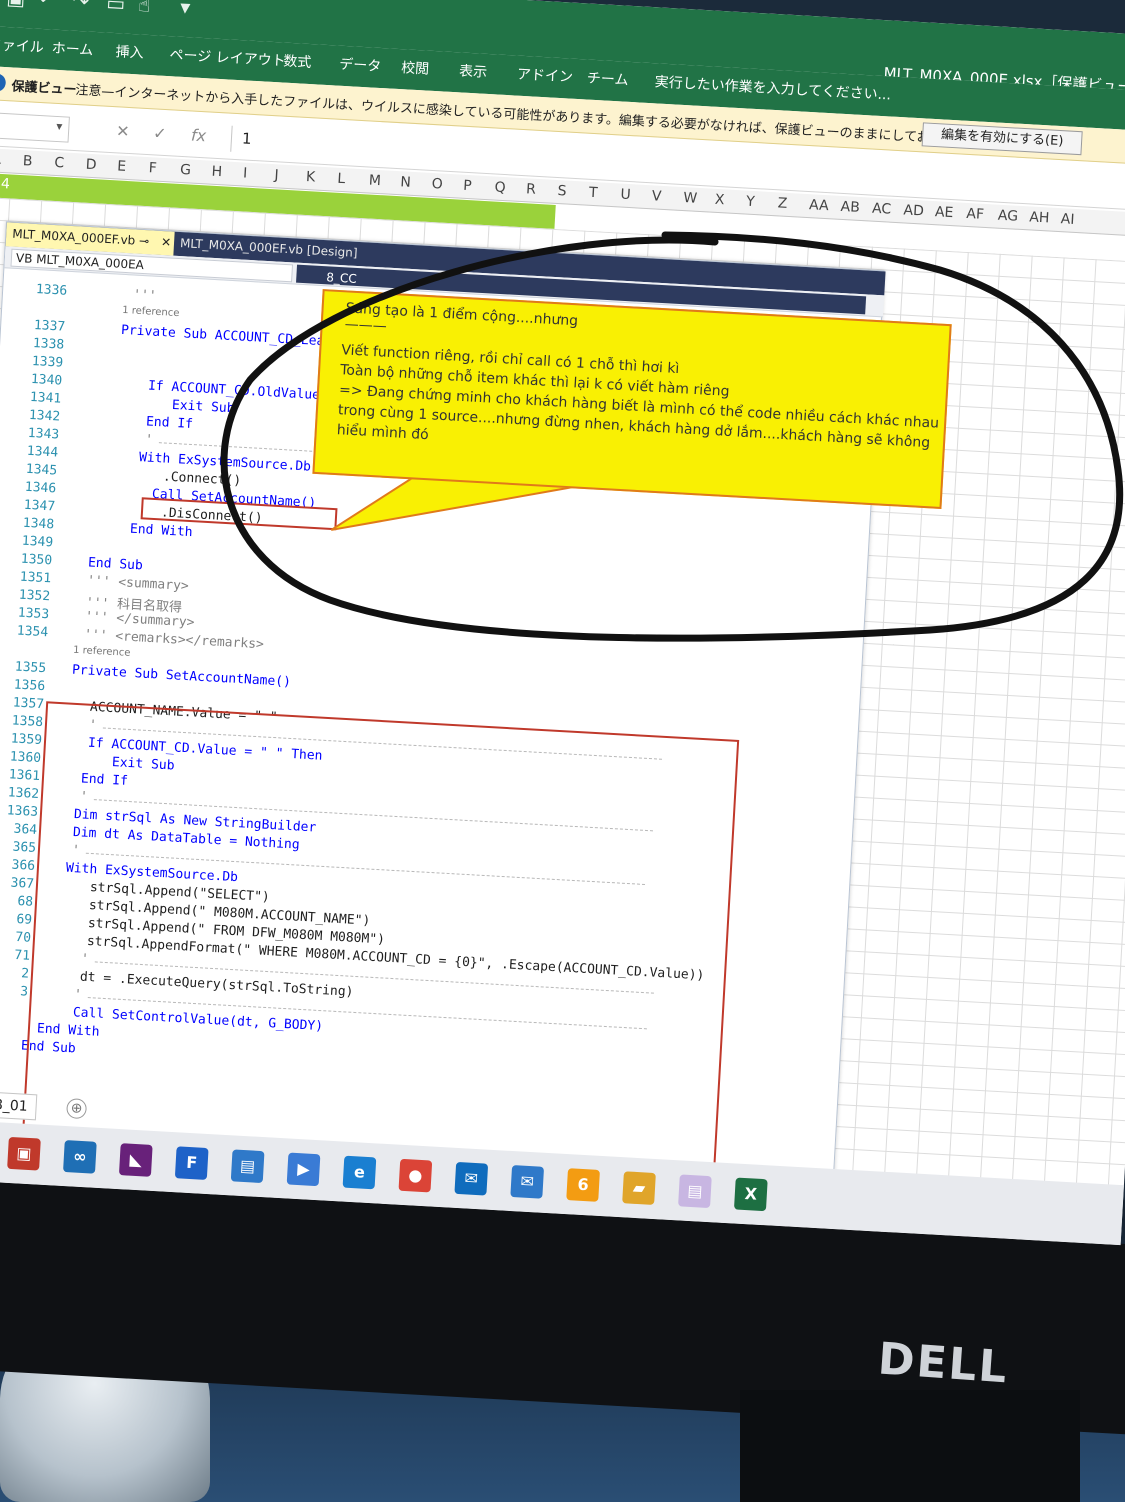  I want to click on callout-line: hiểu mình đó, so click(383, 433).